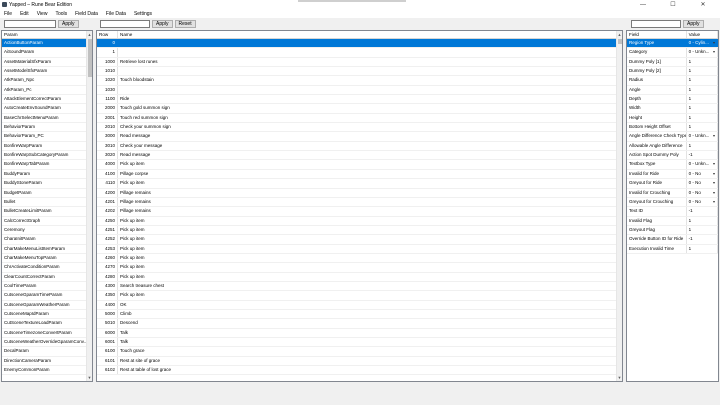  Describe the element at coordinates (125, 23) in the screenshot. I see `rows-filter-input` at that location.